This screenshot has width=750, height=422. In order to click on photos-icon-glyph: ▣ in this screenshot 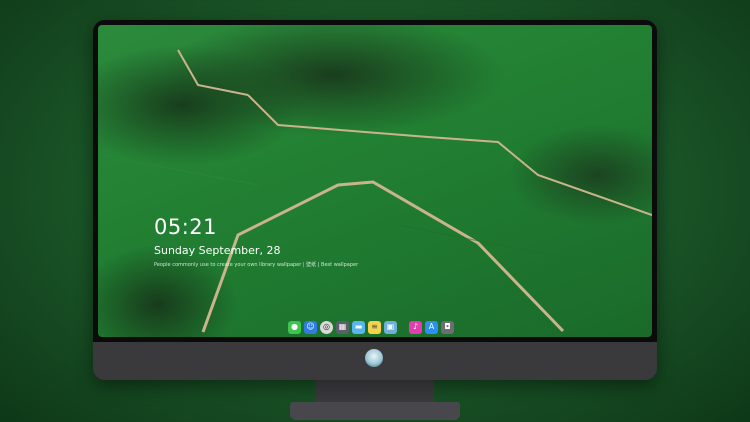, I will do `click(390, 326)`.